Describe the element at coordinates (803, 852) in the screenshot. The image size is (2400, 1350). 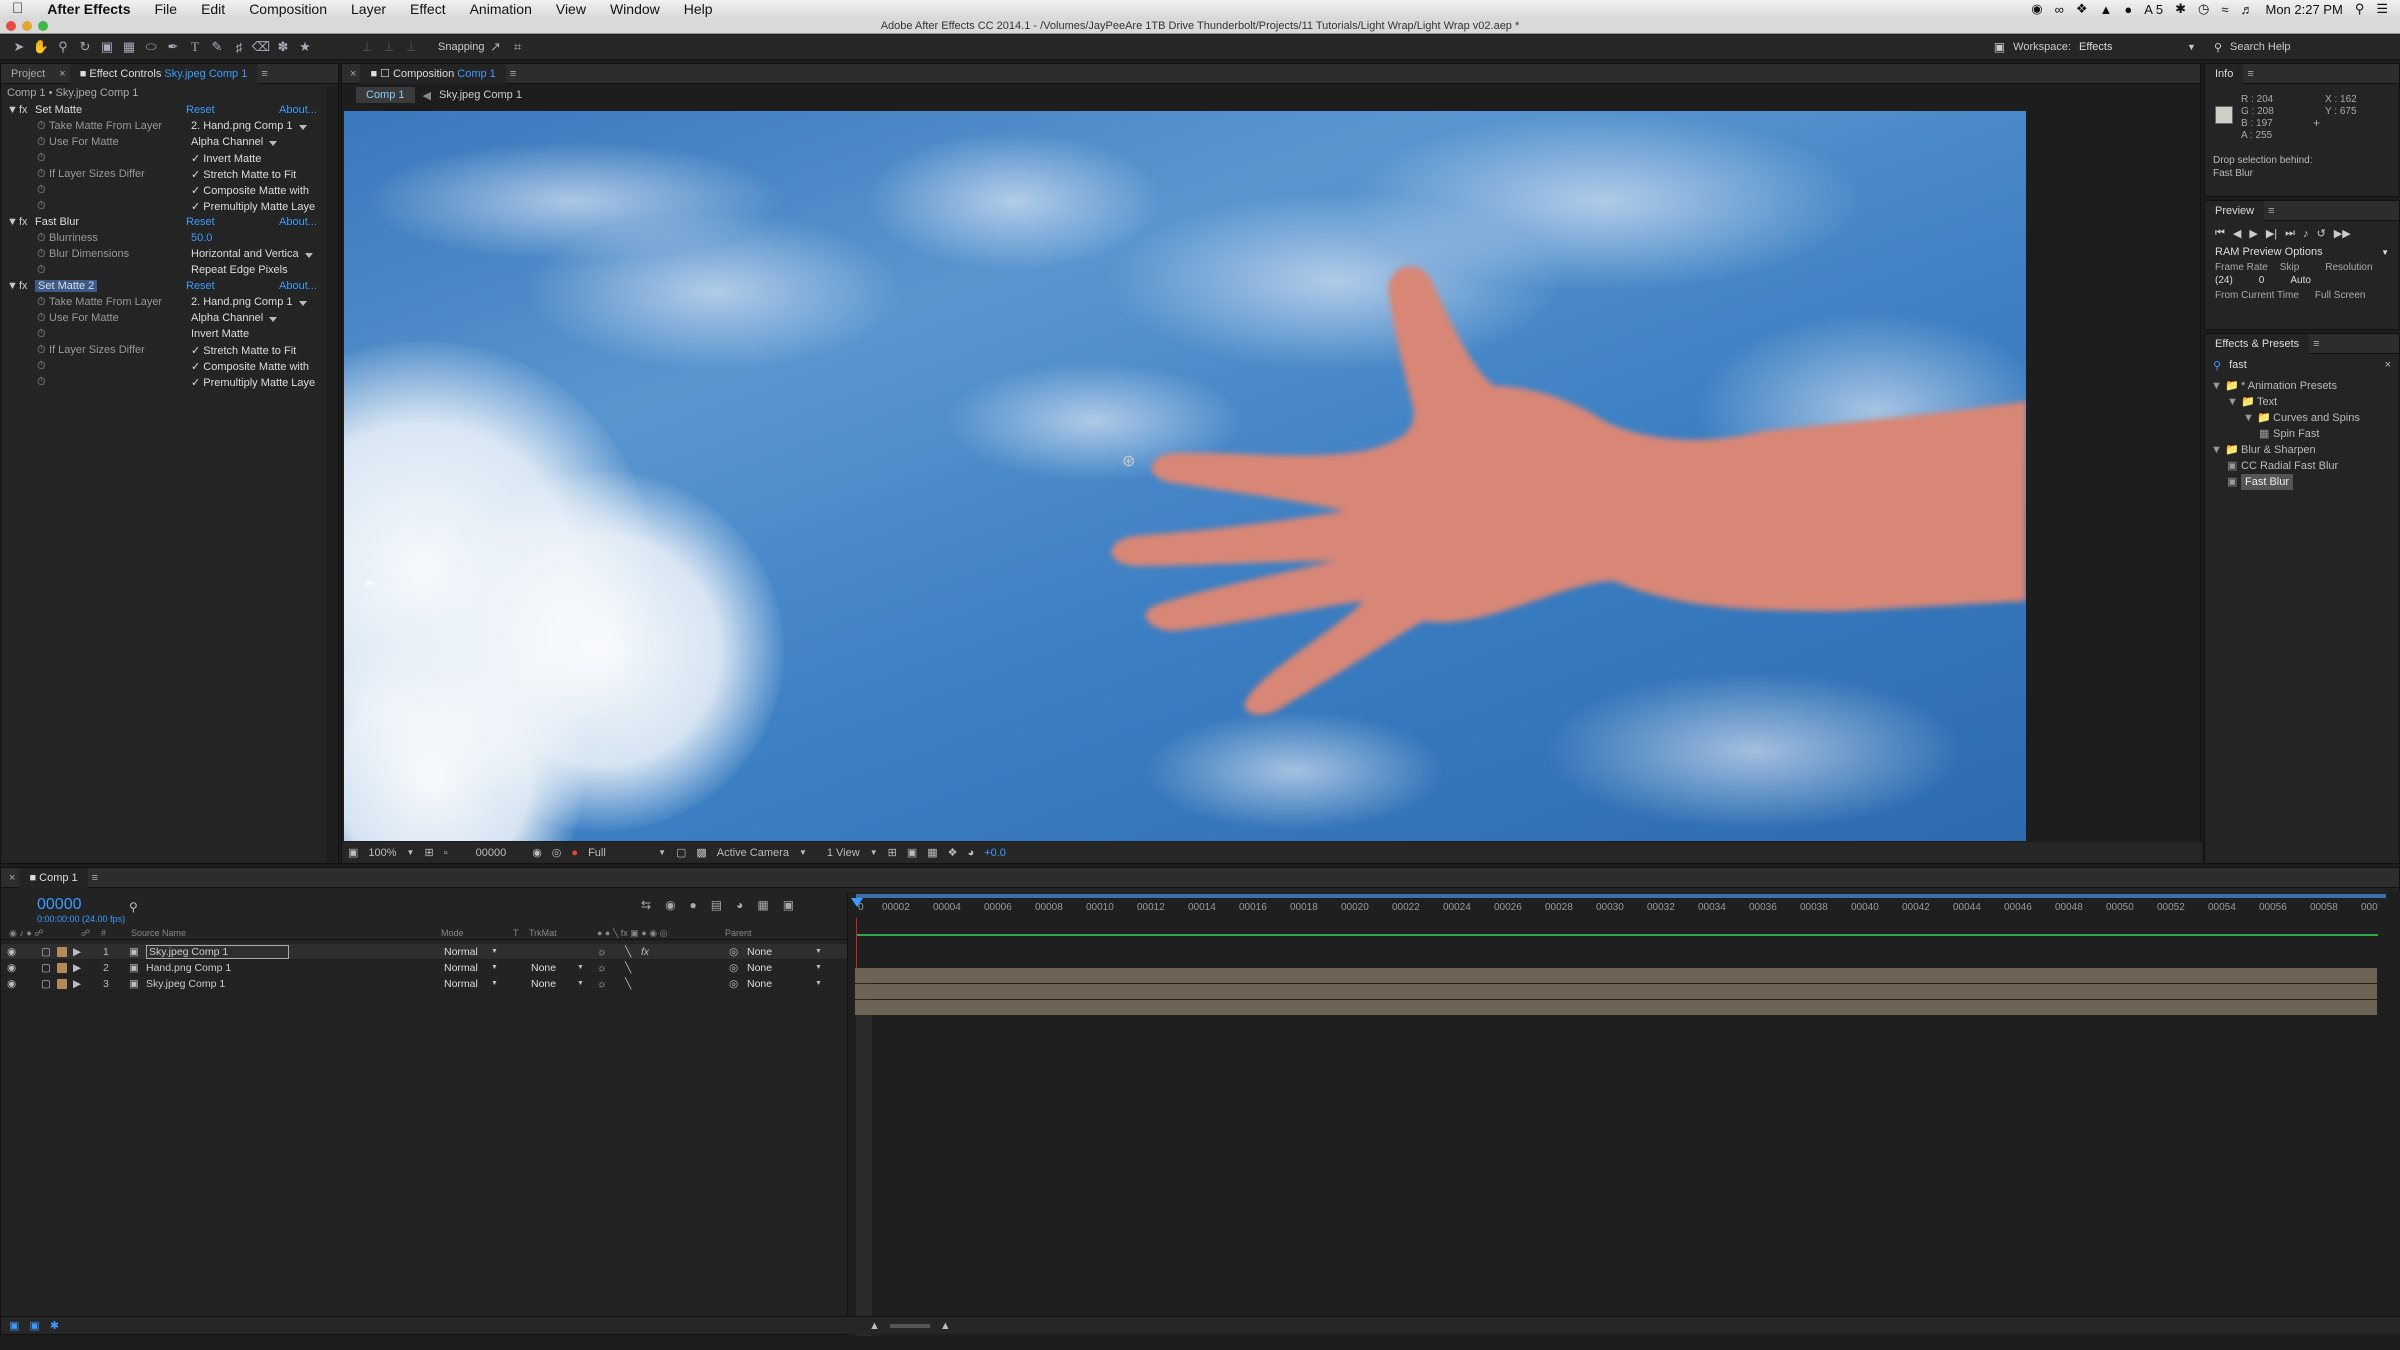
I see `camera-dropdown-icon: ▼` at that location.